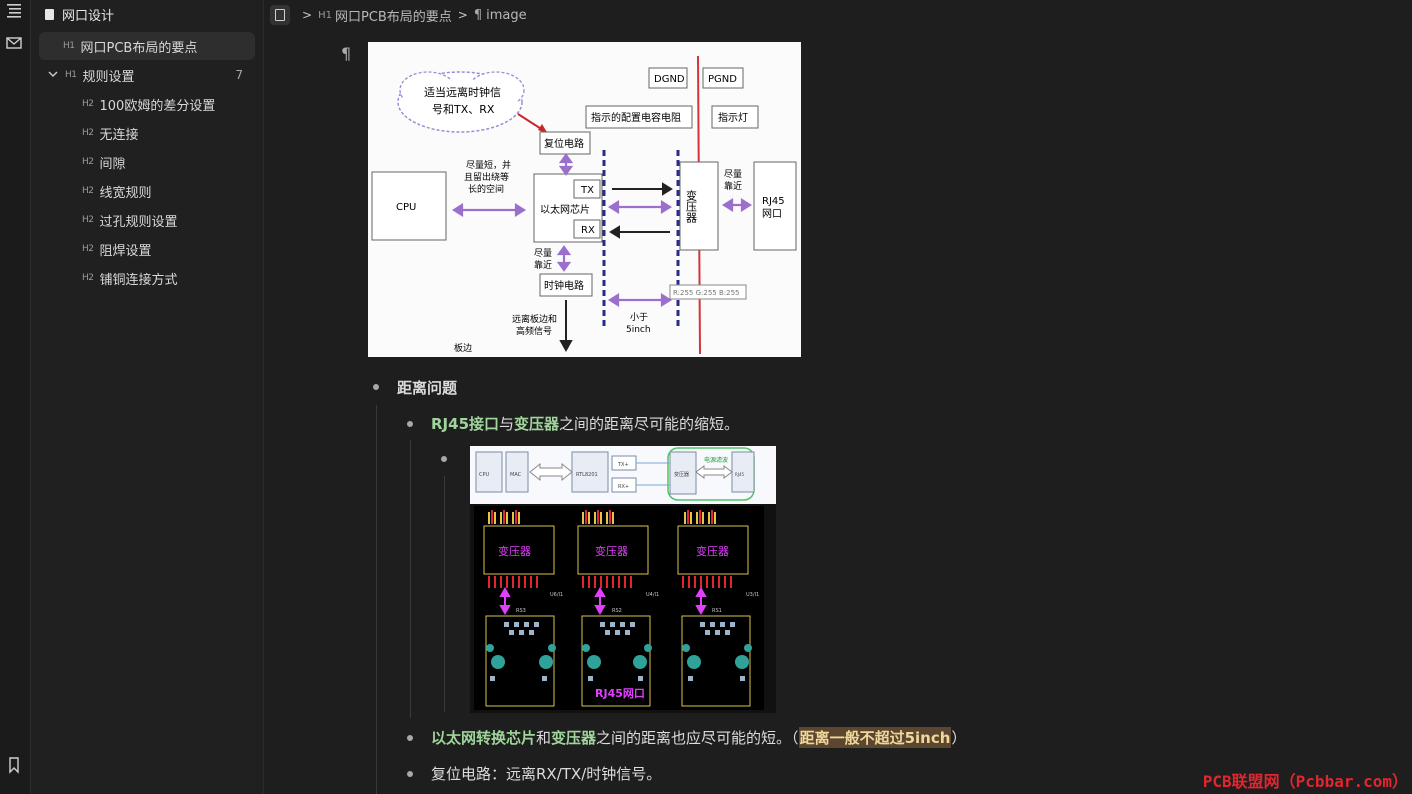 This screenshot has width=1412, height=794. I want to click on svg-text: TX, so click(587, 190).